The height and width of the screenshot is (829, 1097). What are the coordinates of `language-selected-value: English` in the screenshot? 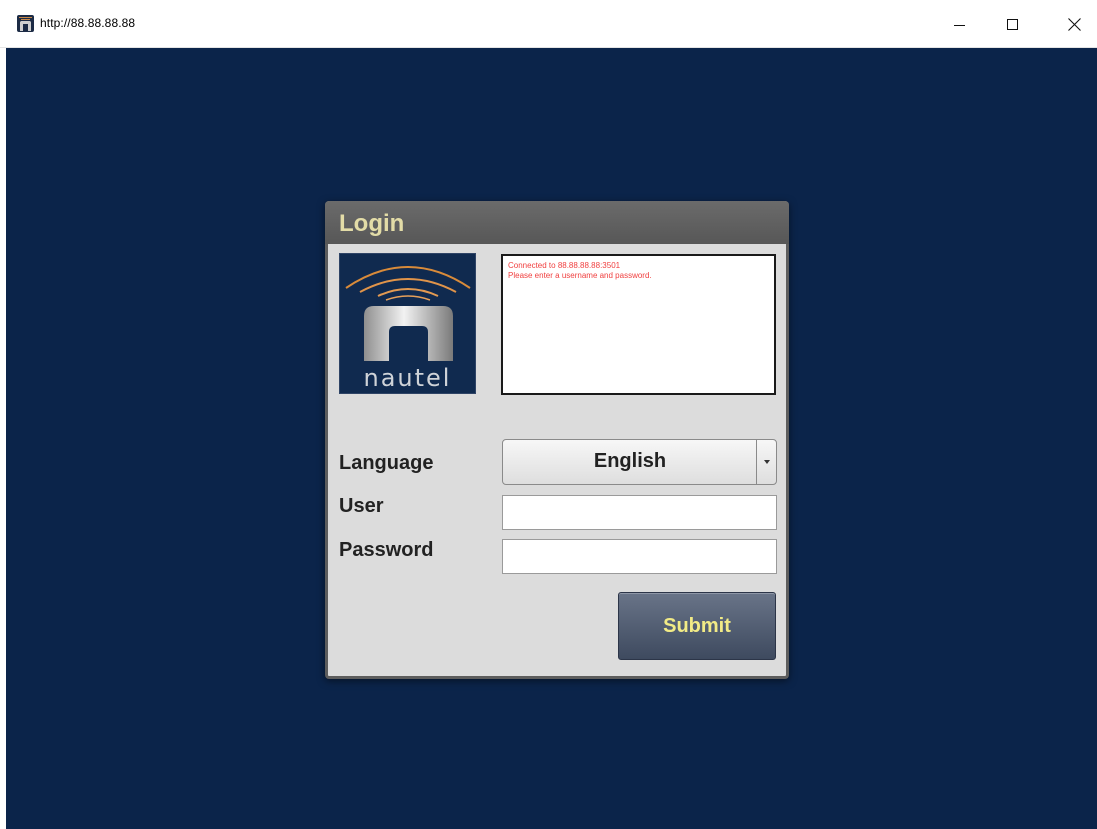 It's located at (630, 461).